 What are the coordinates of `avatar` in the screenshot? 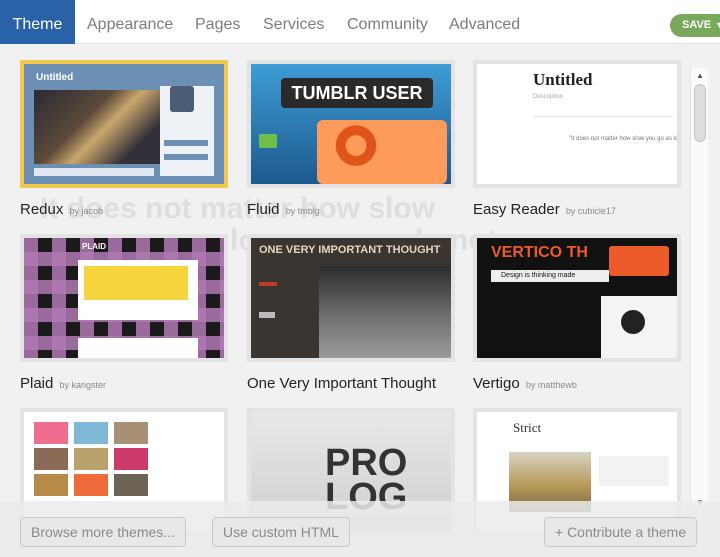 It's located at (182, 99).